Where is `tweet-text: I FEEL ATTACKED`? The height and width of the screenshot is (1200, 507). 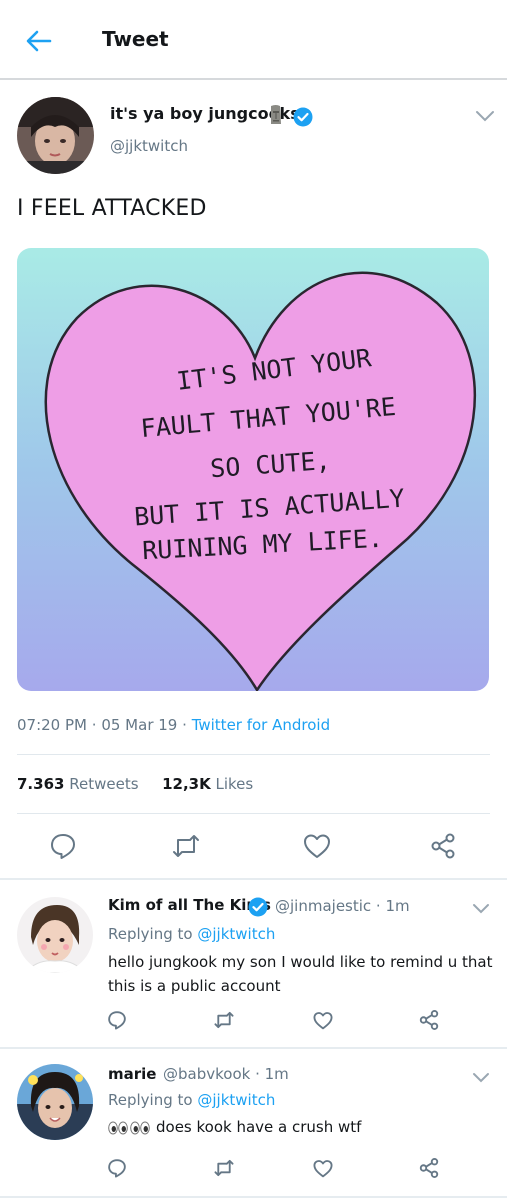
tweet-text: I FEEL ATTACKED is located at coordinates (112, 208).